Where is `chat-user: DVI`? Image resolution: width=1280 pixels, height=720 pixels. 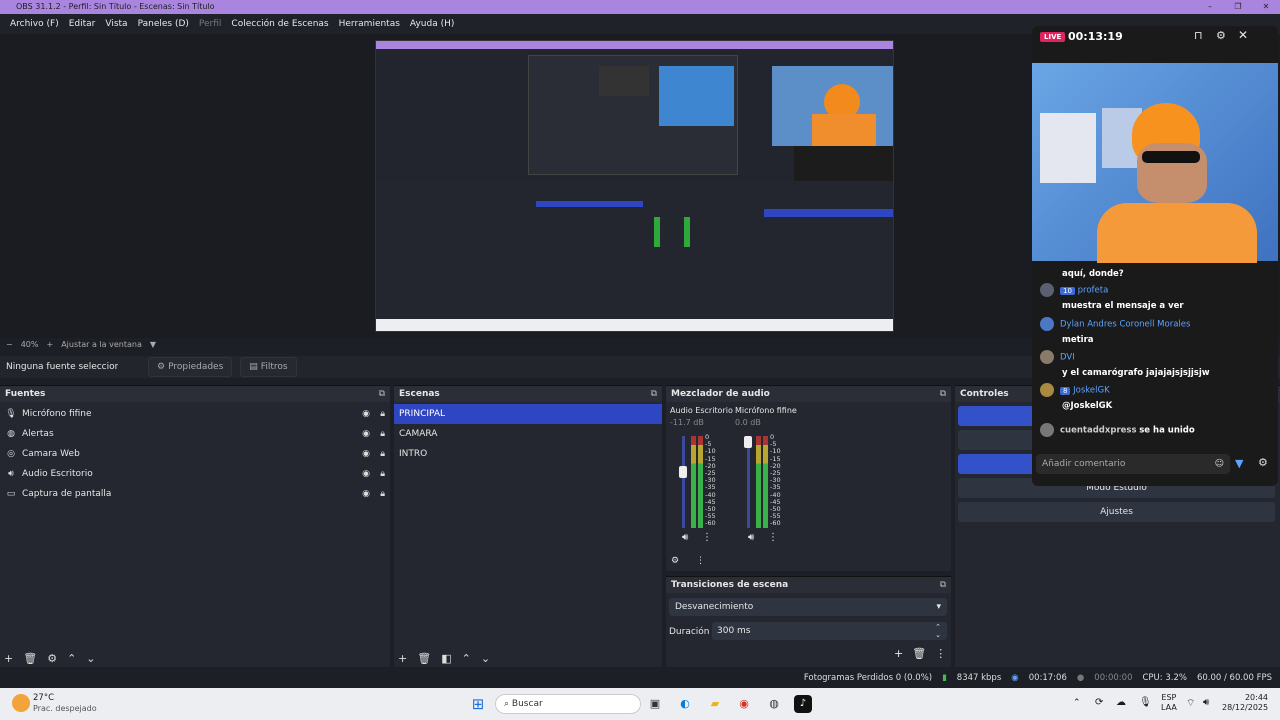 chat-user: DVI is located at coordinates (1067, 358).